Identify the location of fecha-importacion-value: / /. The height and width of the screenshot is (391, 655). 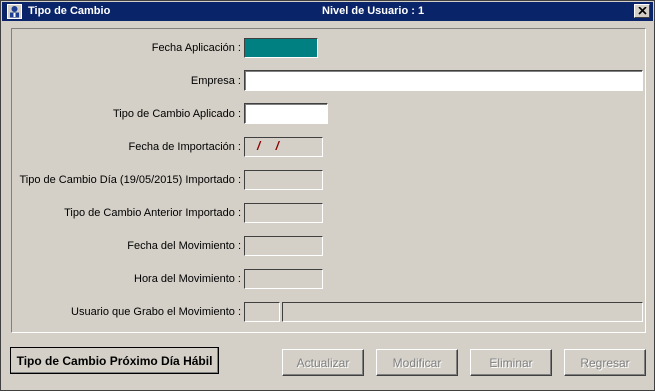
(271, 146).